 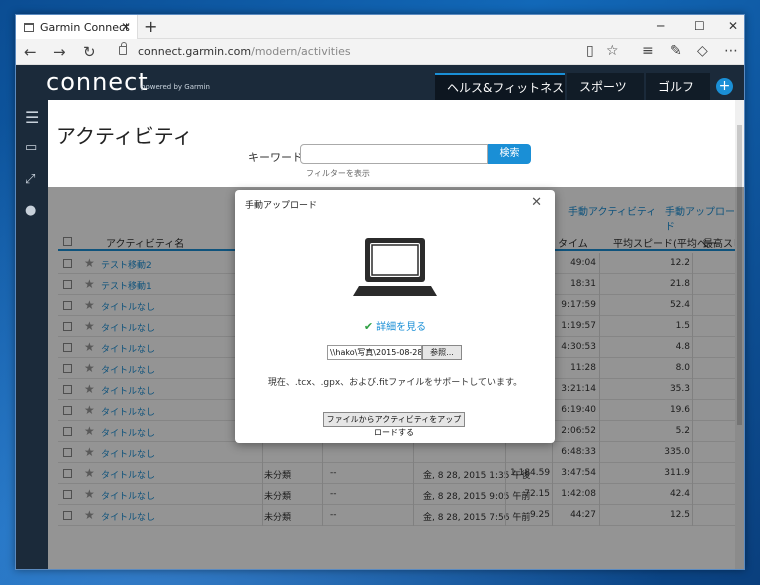 What do you see at coordinates (590, 51) in the screenshot?
I see `reading-view-icon: ▯` at bounding box center [590, 51].